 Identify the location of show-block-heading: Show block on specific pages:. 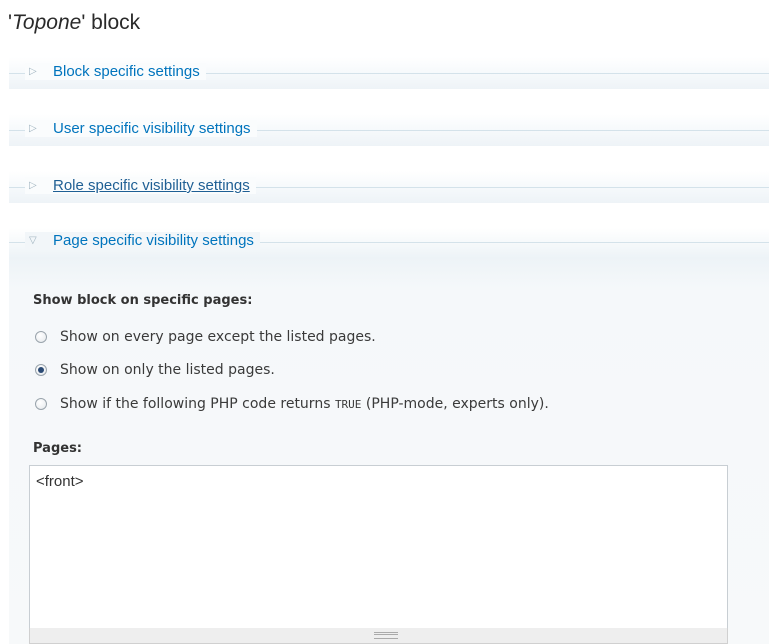
(143, 300).